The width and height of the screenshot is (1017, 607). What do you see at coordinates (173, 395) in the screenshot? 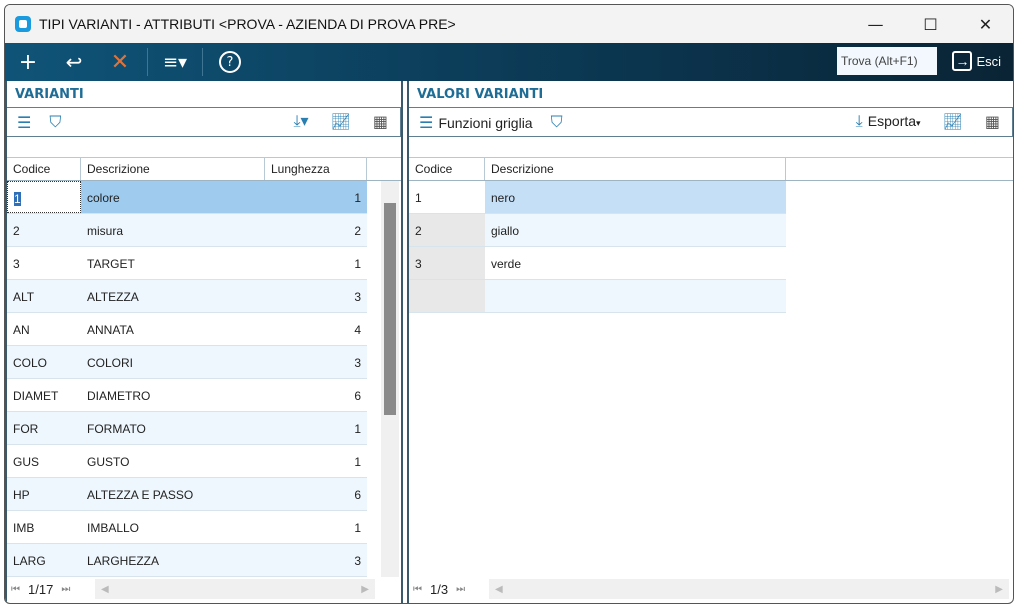
I see `cell-descrizione: DIAMETRO` at bounding box center [173, 395].